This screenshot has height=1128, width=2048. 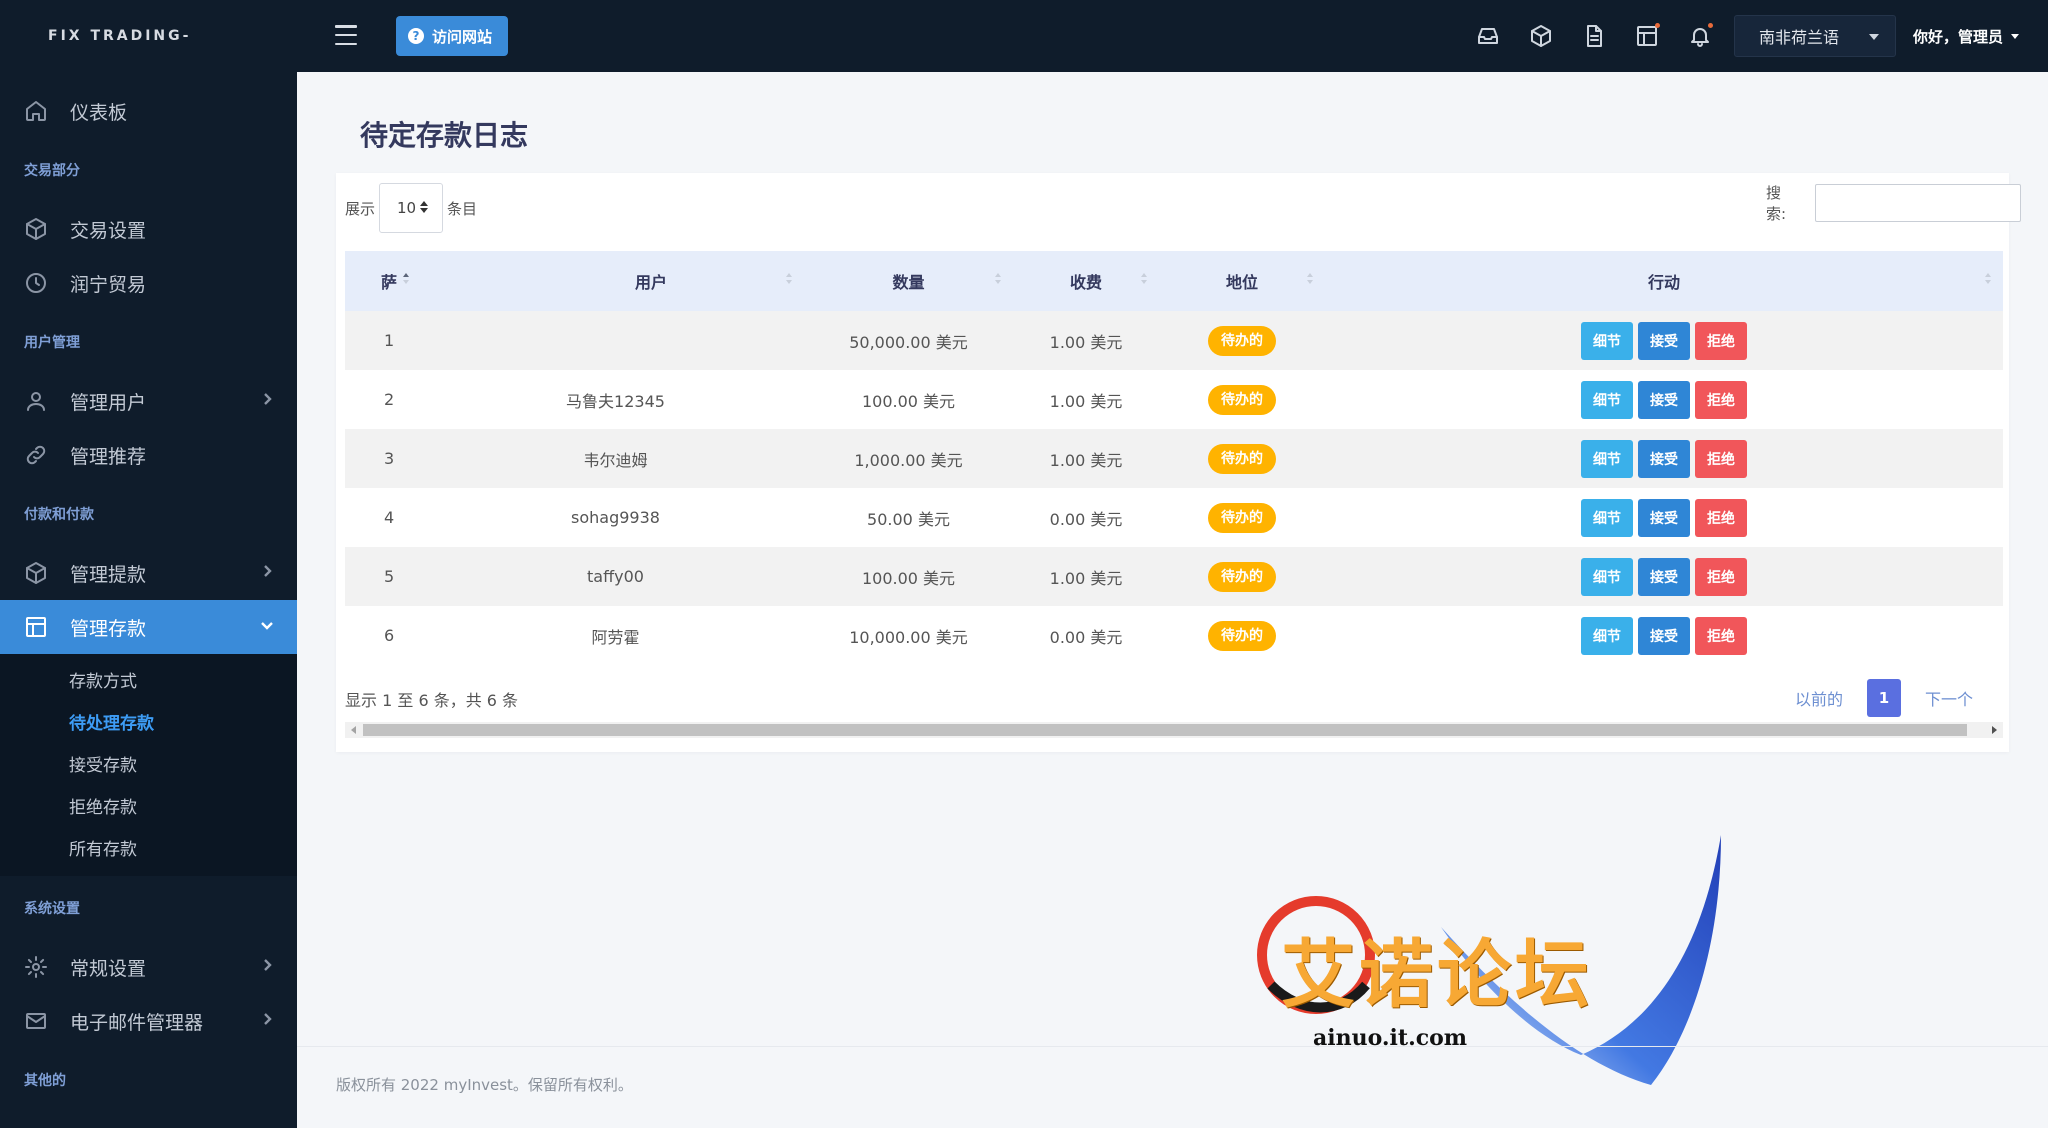 What do you see at coordinates (148, 111) in the screenshot?
I see `sidebar-item-dashboard: 仪表板` at bounding box center [148, 111].